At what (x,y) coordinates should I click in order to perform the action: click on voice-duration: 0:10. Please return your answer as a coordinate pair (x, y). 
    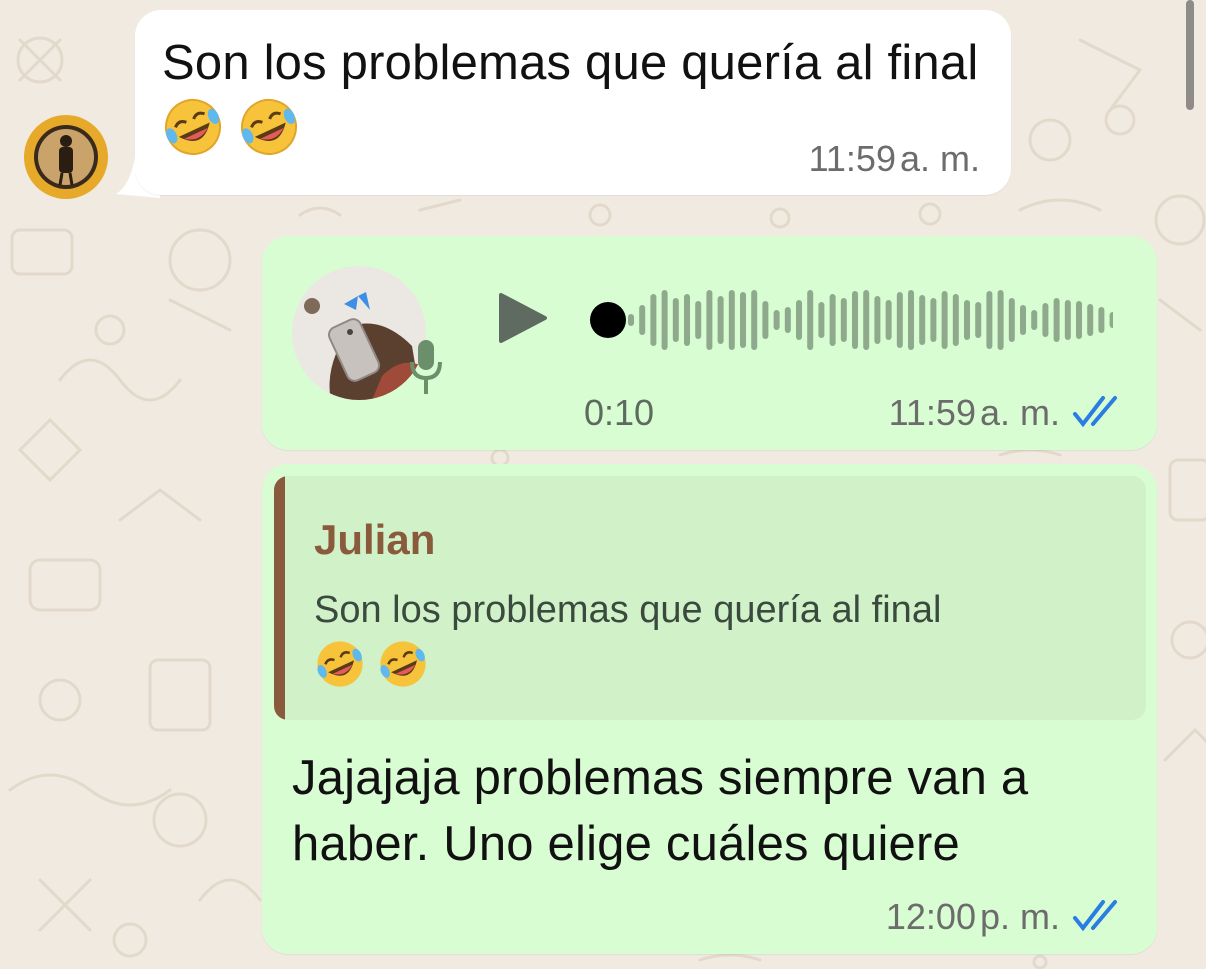
    Looking at the image, I should click on (619, 412).